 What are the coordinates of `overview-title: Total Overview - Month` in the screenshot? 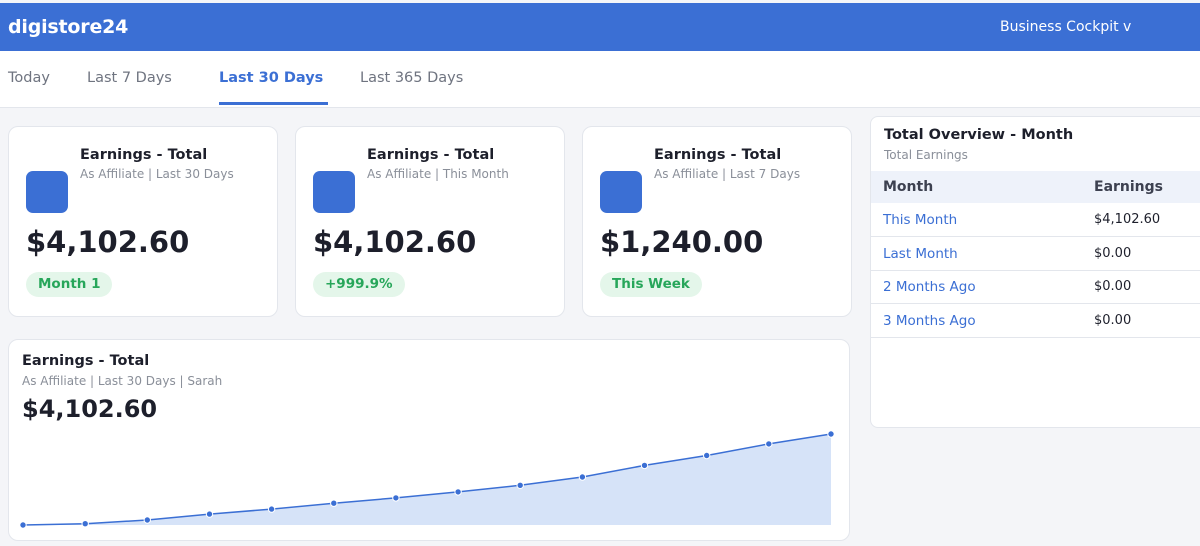 It's located at (979, 135).